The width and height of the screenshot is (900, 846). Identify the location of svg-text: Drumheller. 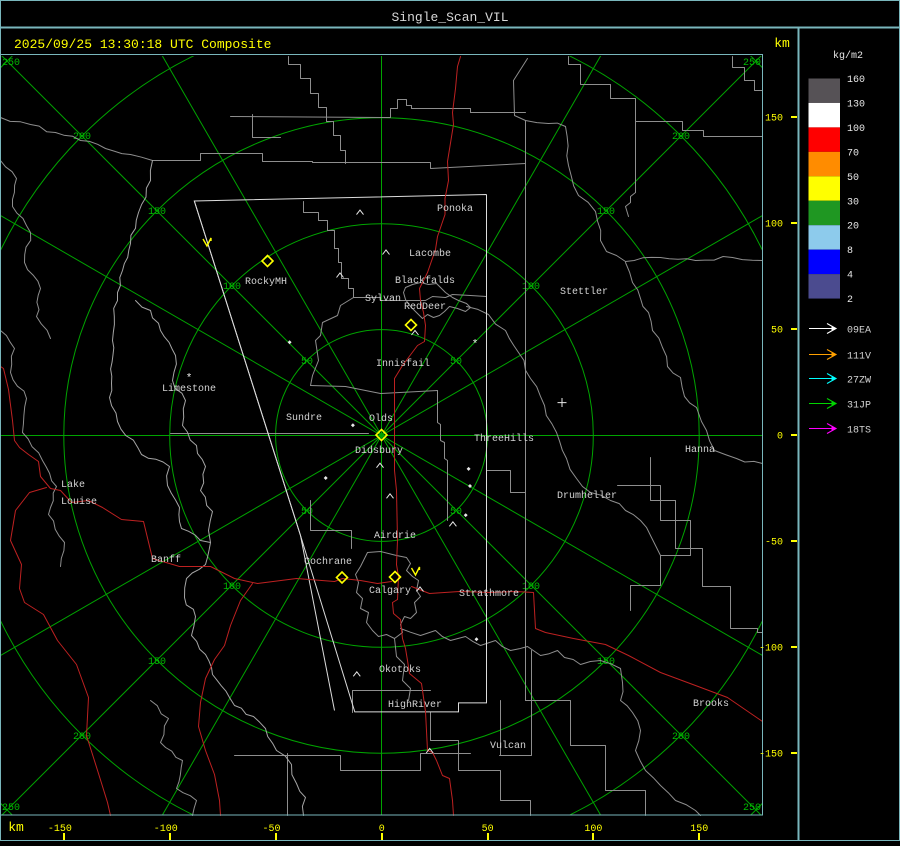
(587, 496).